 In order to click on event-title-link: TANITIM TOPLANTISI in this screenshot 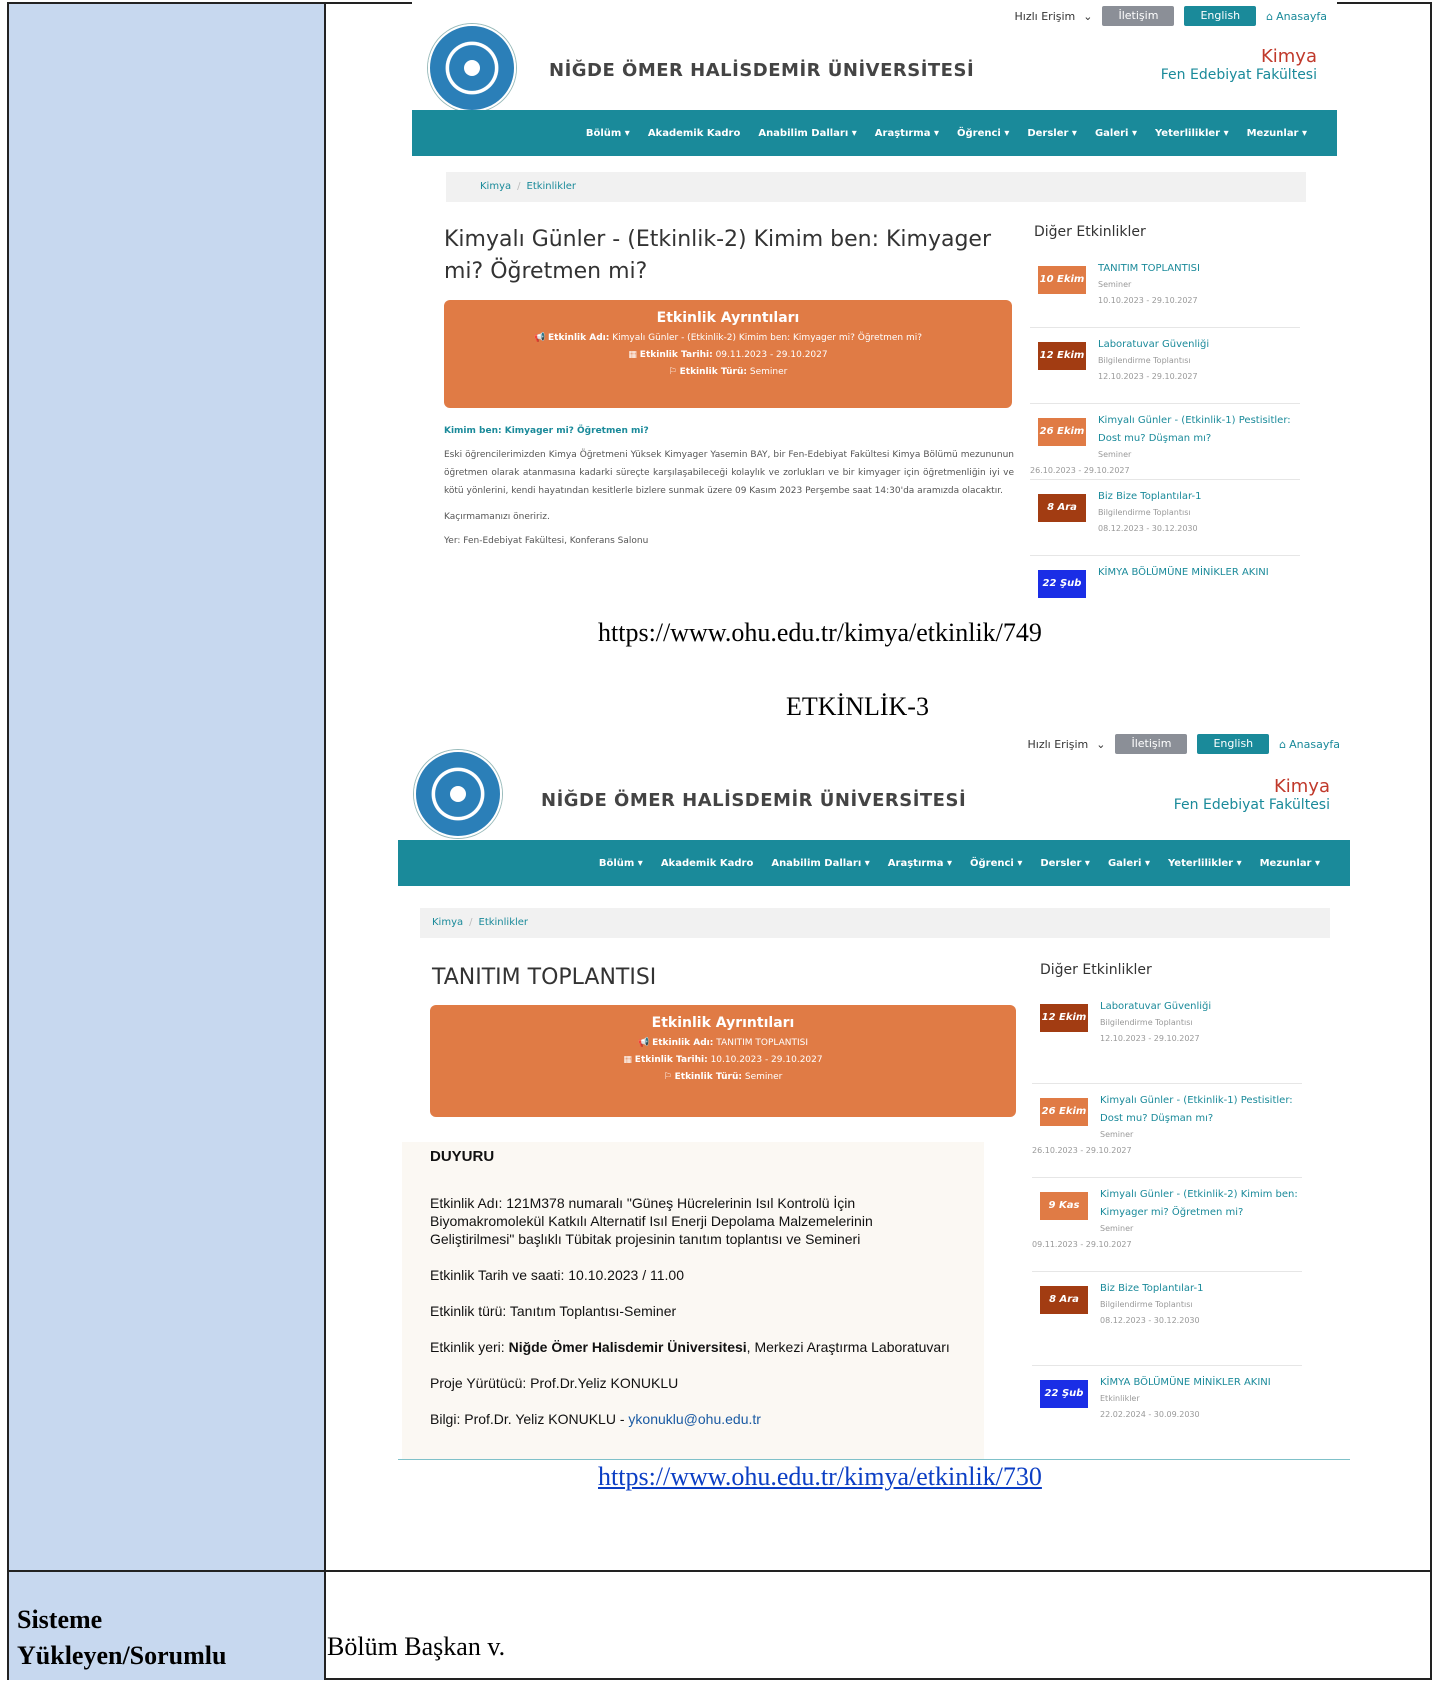, I will do `click(1198, 269)`.